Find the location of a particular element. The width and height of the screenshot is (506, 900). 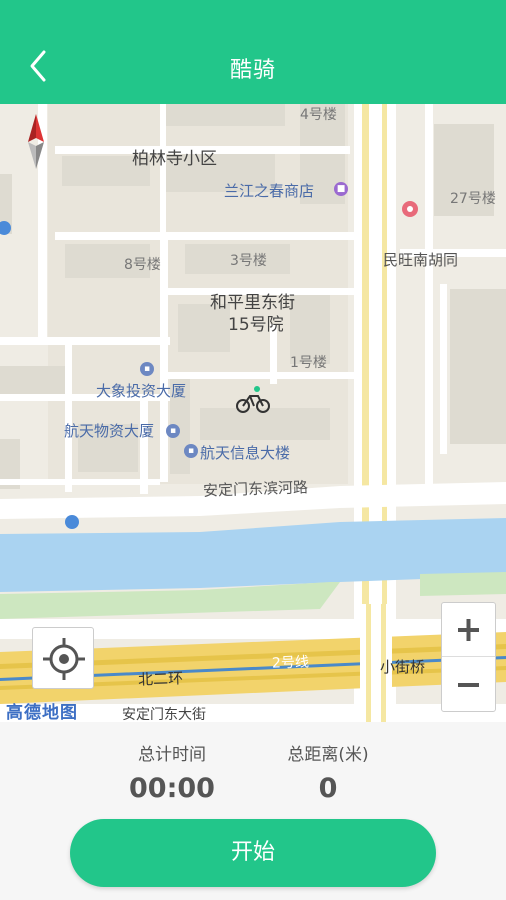

shop-icon: ■ is located at coordinates (341, 189).